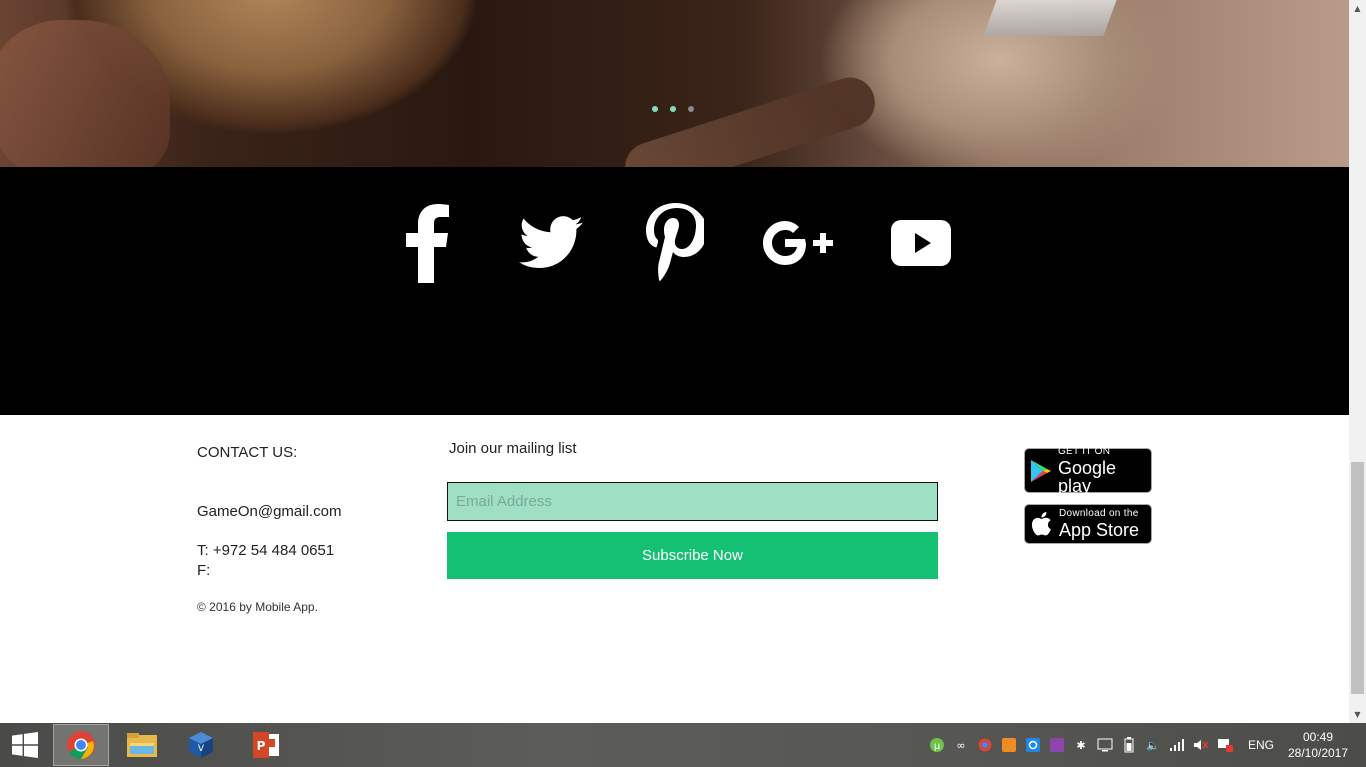 The height and width of the screenshot is (767, 1366). I want to click on chrome-icon, so click(81, 745).